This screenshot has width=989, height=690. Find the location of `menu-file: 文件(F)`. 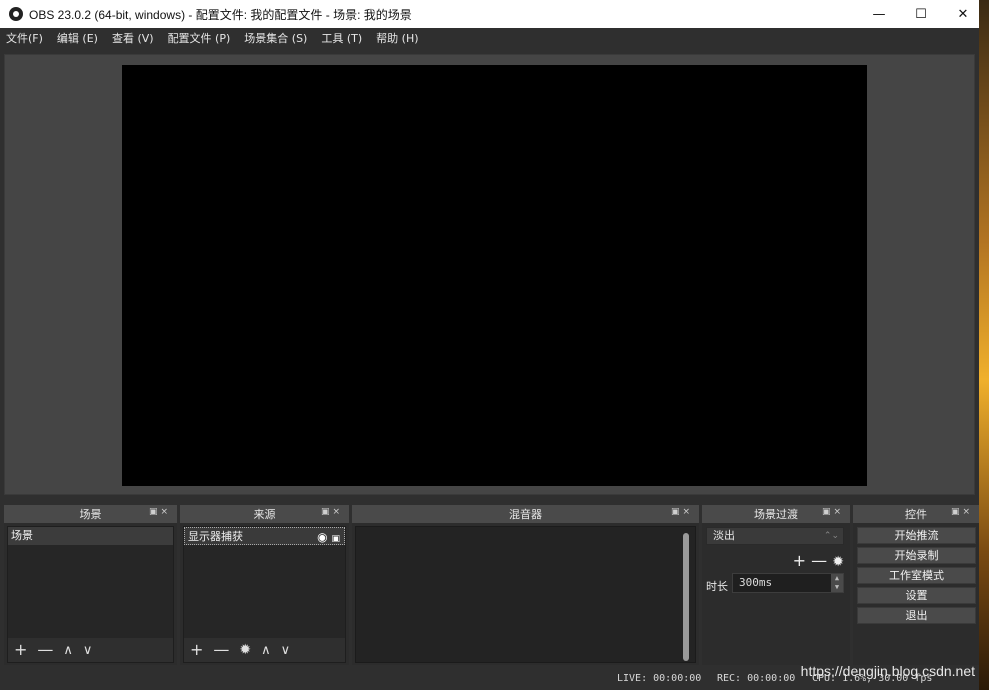

menu-file: 文件(F) is located at coordinates (24, 38).